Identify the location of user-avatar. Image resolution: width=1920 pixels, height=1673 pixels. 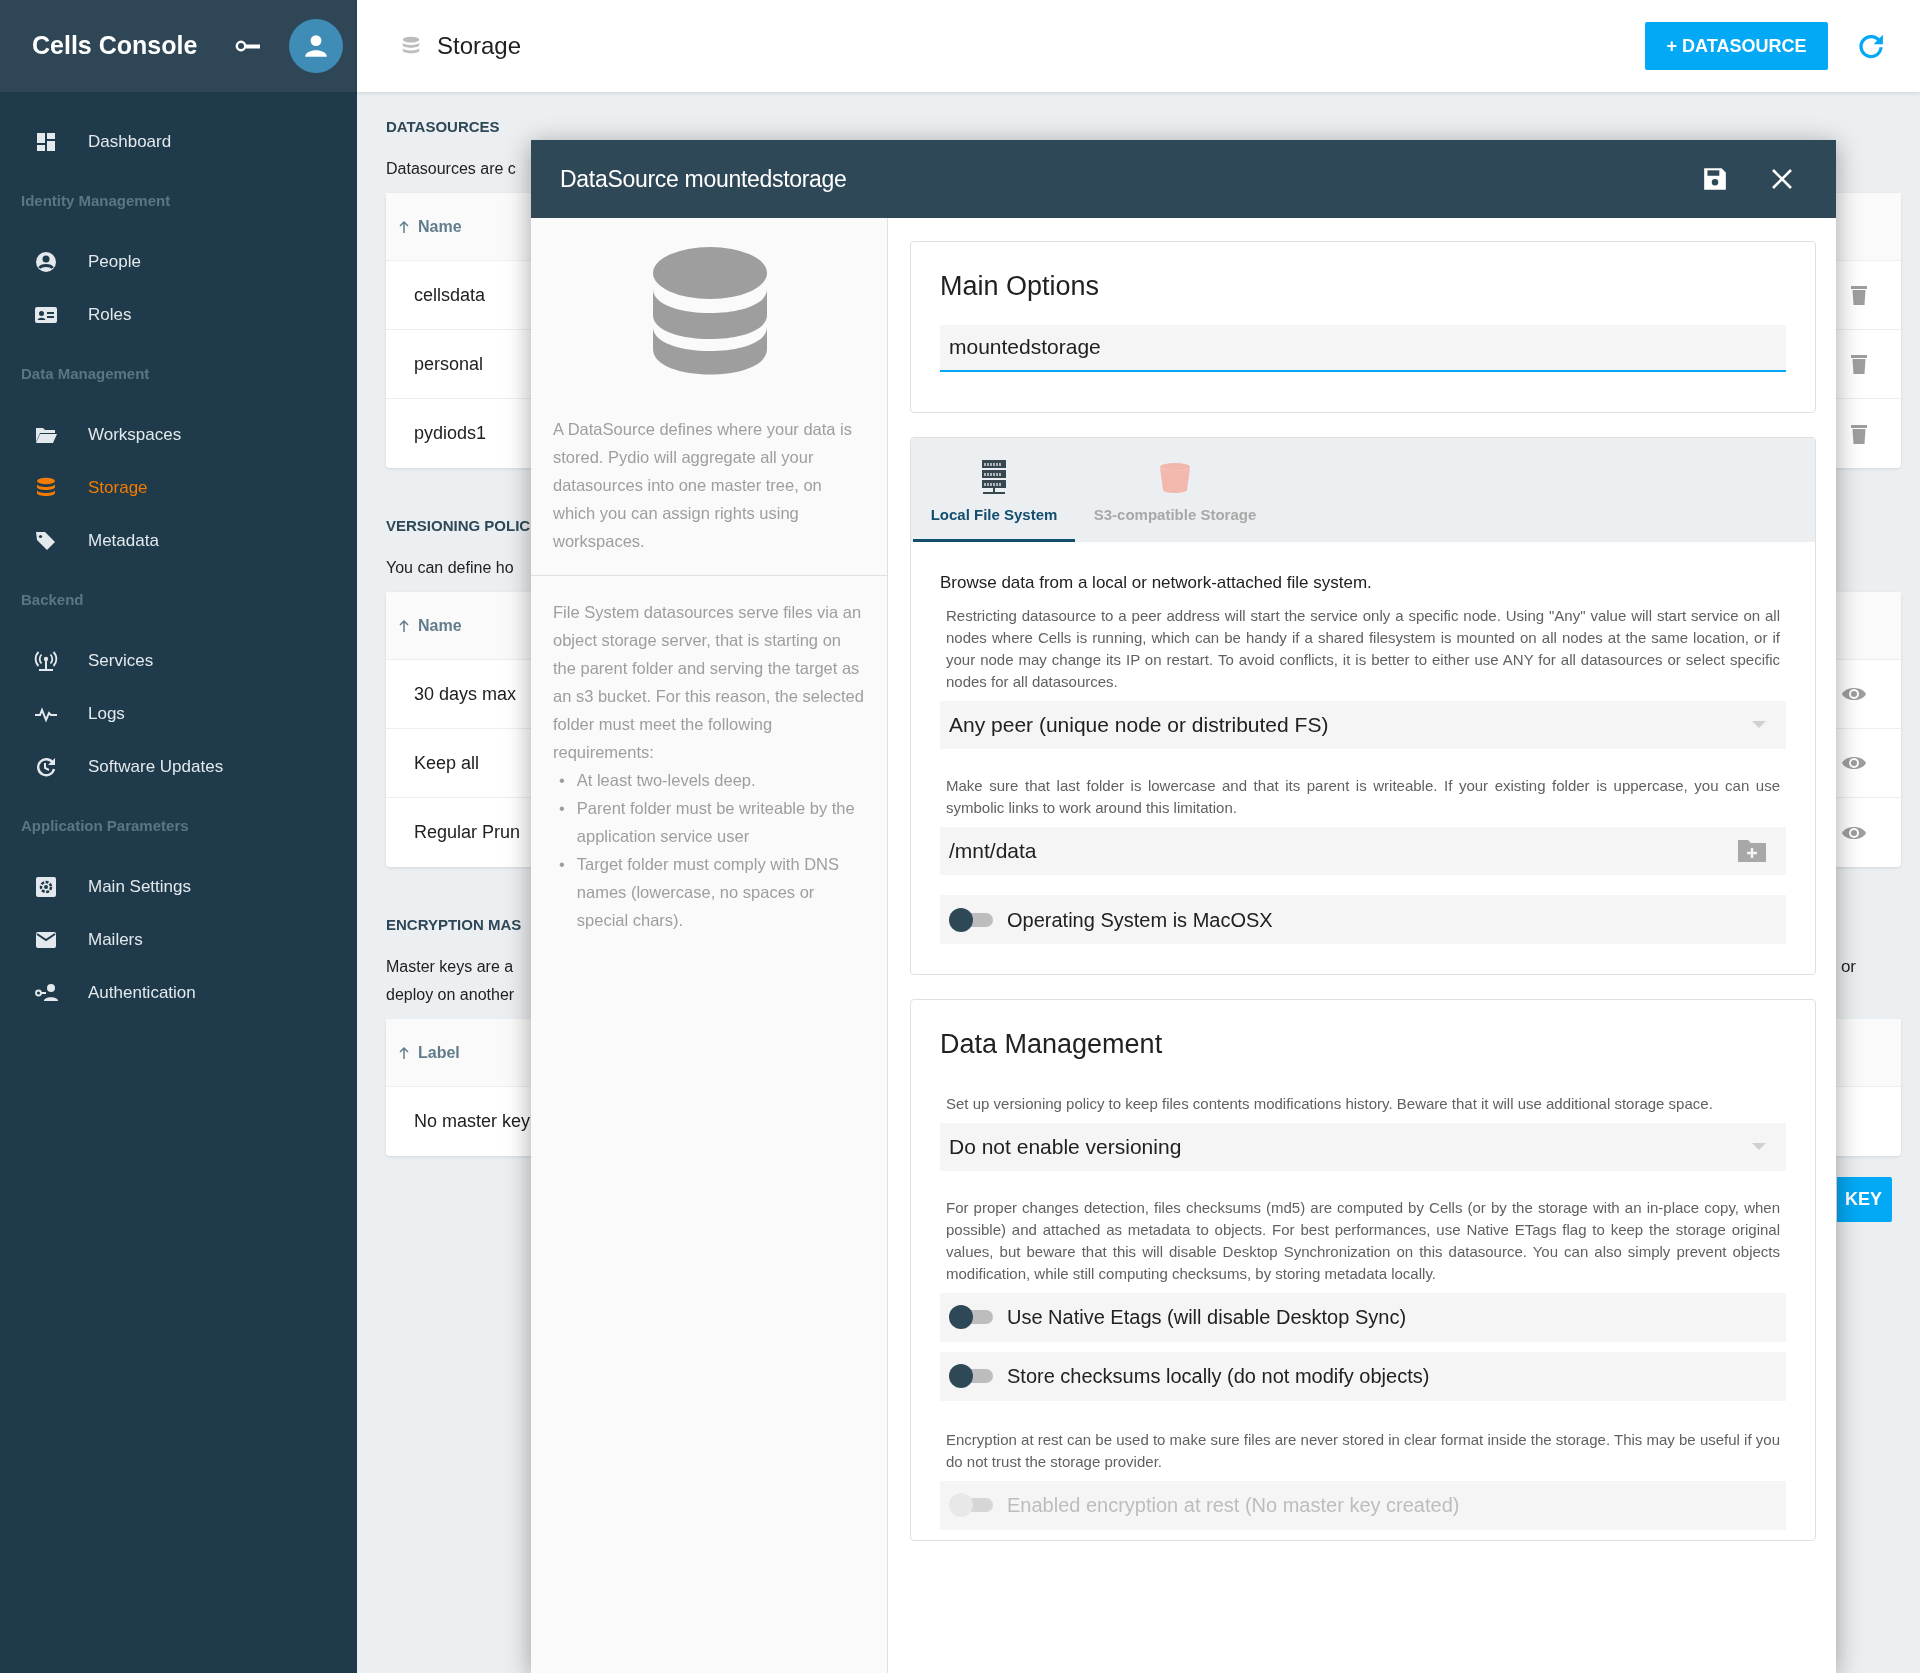
(316, 46).